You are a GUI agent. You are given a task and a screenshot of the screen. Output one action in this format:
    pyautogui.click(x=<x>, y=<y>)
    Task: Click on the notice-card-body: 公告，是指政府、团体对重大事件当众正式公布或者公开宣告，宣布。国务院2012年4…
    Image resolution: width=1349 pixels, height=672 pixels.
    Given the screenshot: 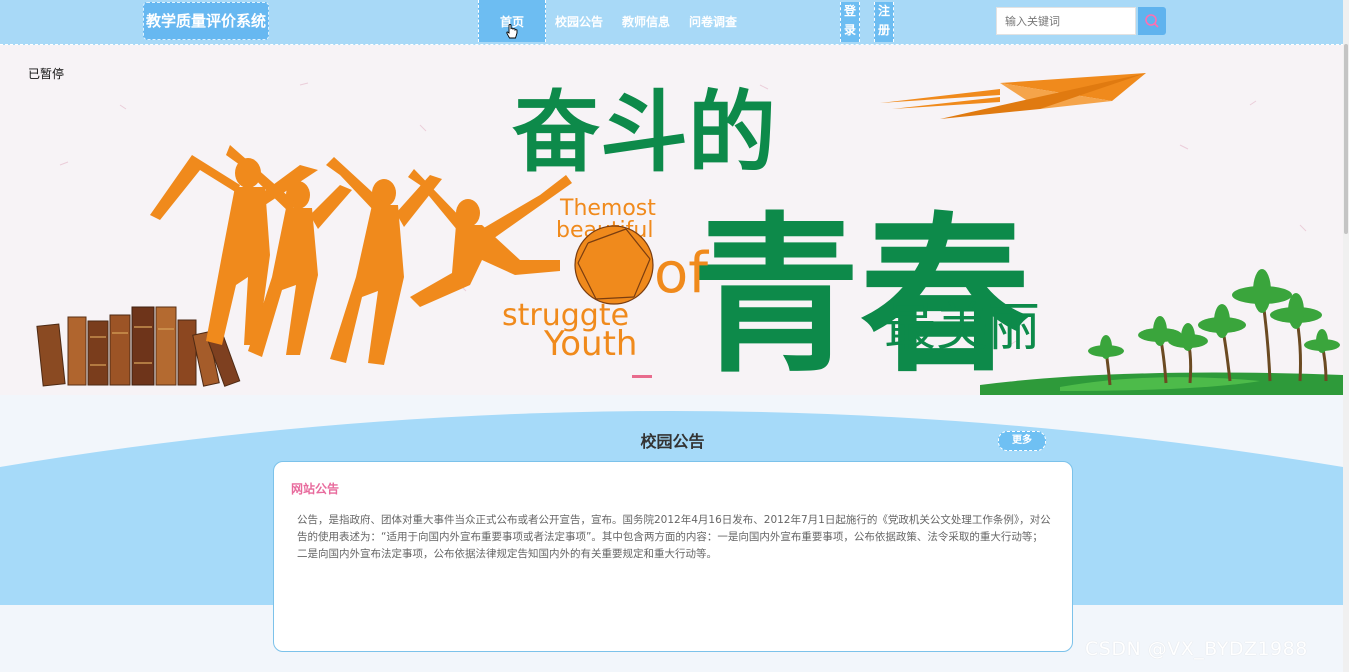 What is the action you would take?
    pyautogui.click(x=674, y=537)
    